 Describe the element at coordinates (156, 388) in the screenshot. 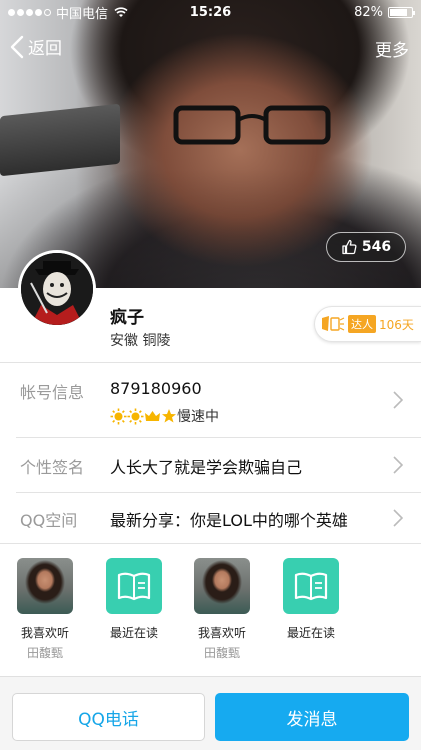

I see `qq-number: 879180960` at that location.